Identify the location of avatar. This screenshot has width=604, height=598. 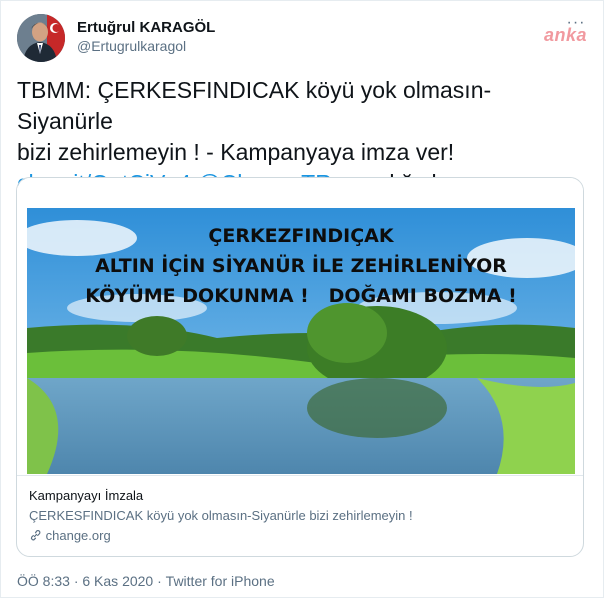
(41, 38).